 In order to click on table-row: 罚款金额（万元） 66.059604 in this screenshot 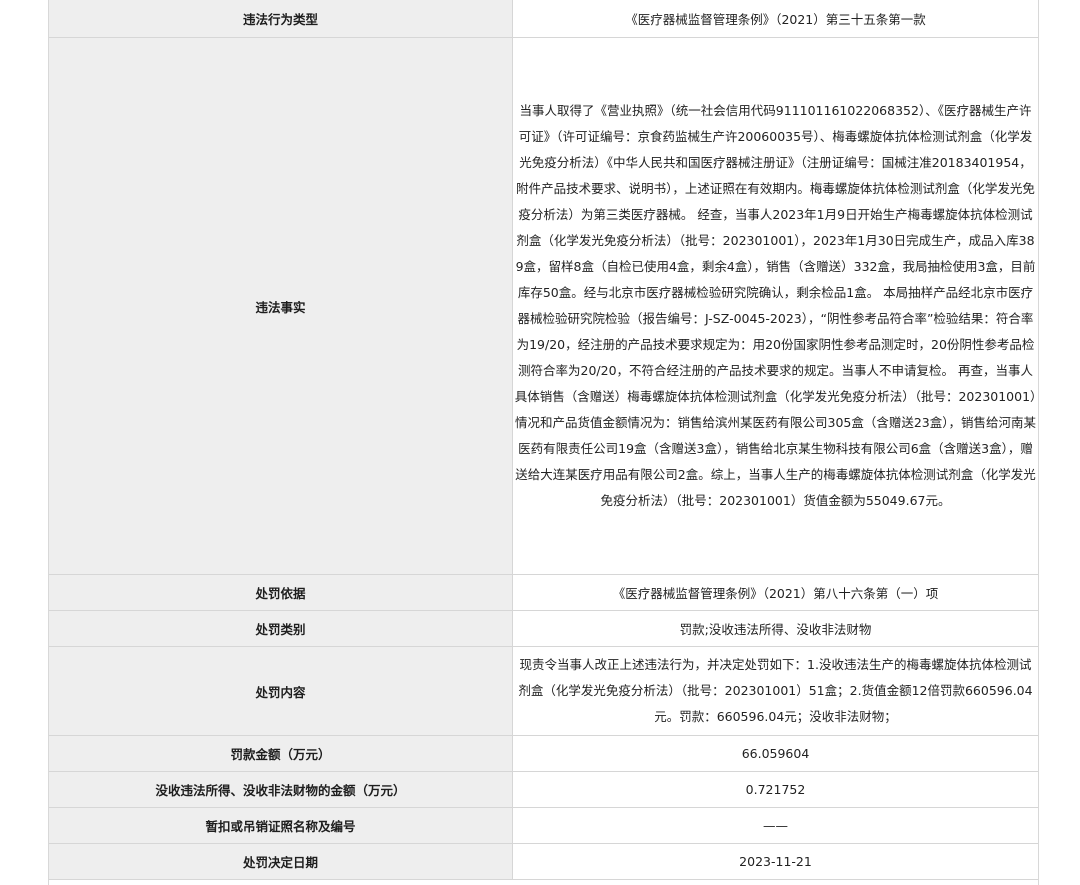, I will do `click(543, 753)`.